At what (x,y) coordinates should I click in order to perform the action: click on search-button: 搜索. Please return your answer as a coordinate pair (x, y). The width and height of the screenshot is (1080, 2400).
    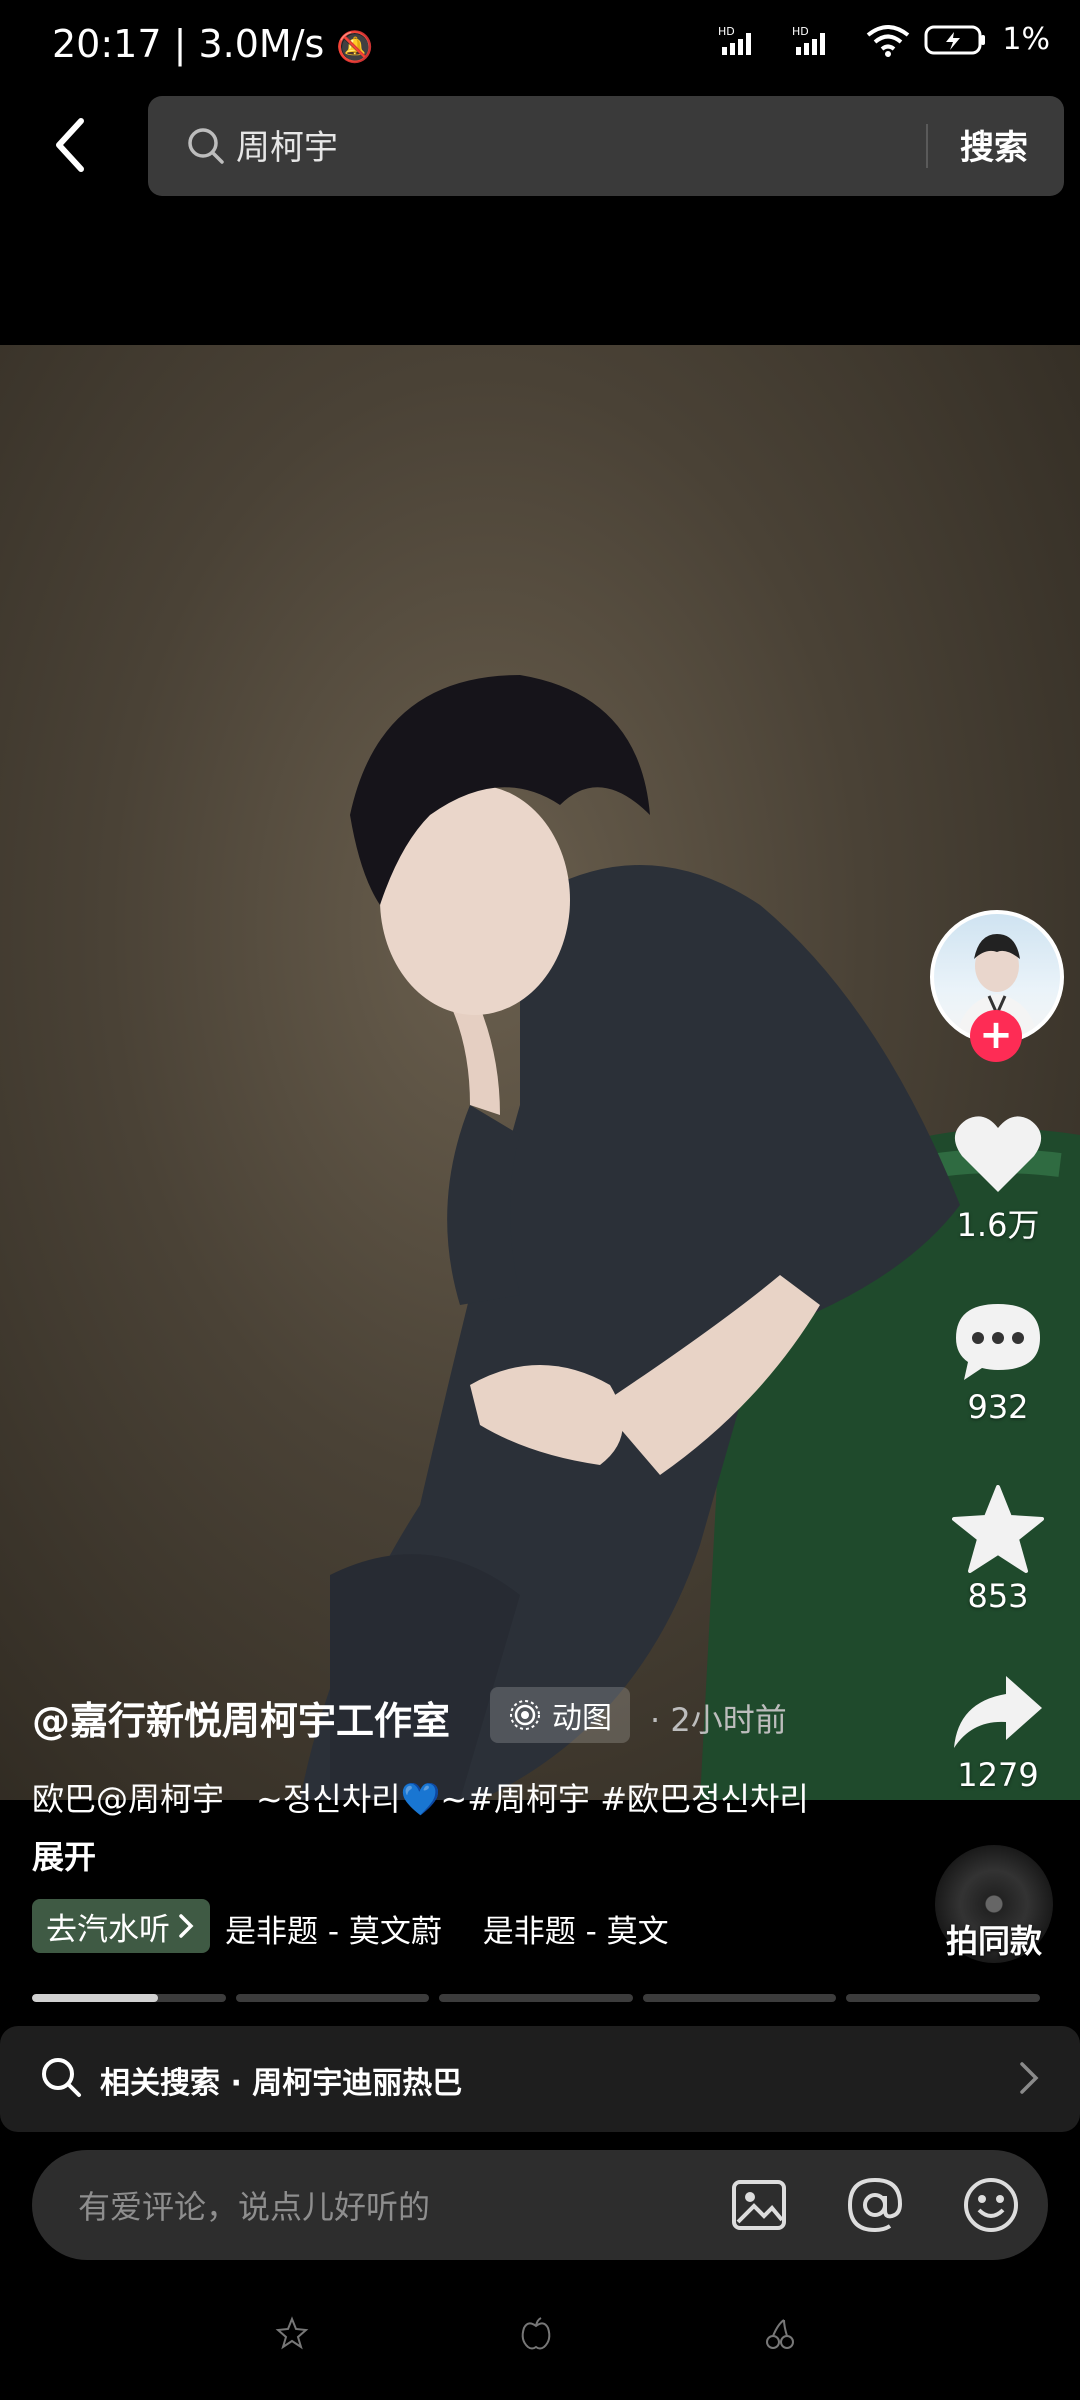
    Looking at the image, I should click on (994, 144).